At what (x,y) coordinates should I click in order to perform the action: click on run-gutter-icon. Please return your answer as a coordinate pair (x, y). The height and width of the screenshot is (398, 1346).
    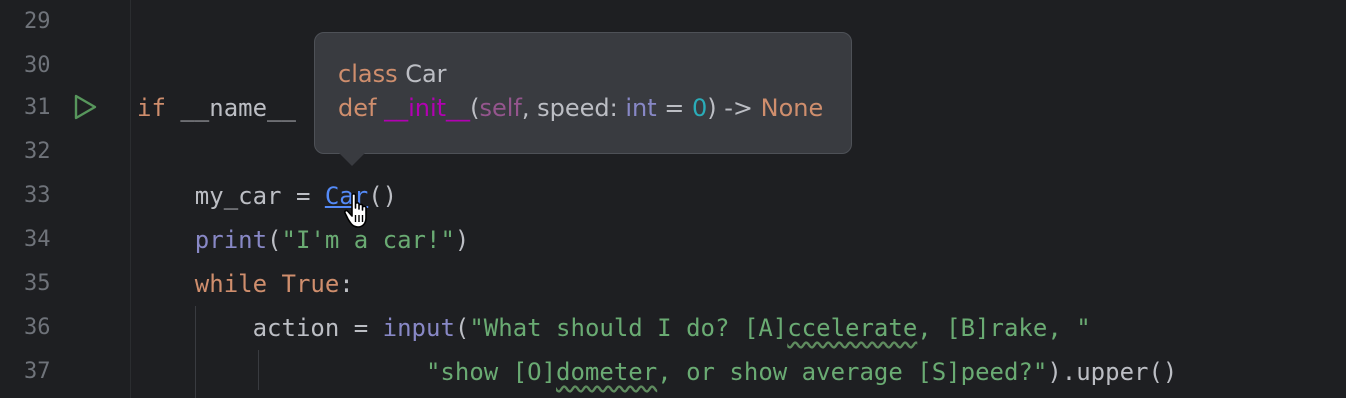
    Looking at the image, I should click on (85, 107).